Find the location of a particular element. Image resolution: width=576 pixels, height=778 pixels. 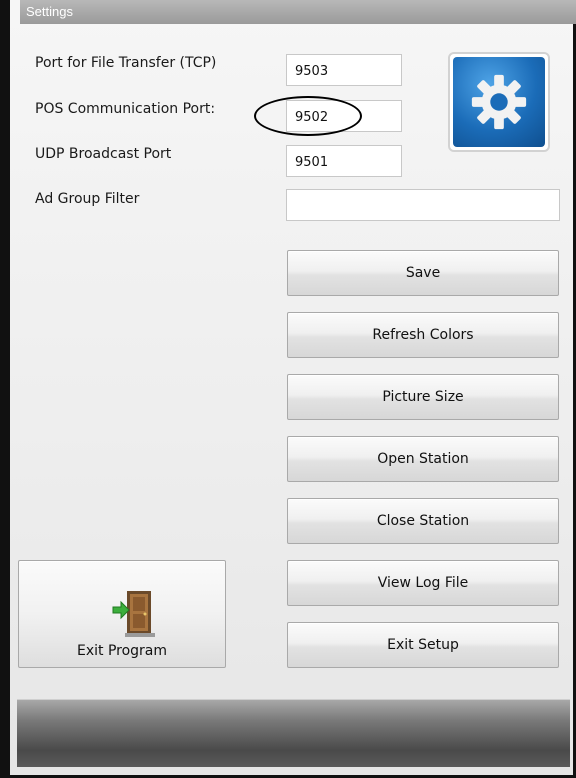

ad-group-filter-label: Ad Group Filter is located at coordinates (87, 199).